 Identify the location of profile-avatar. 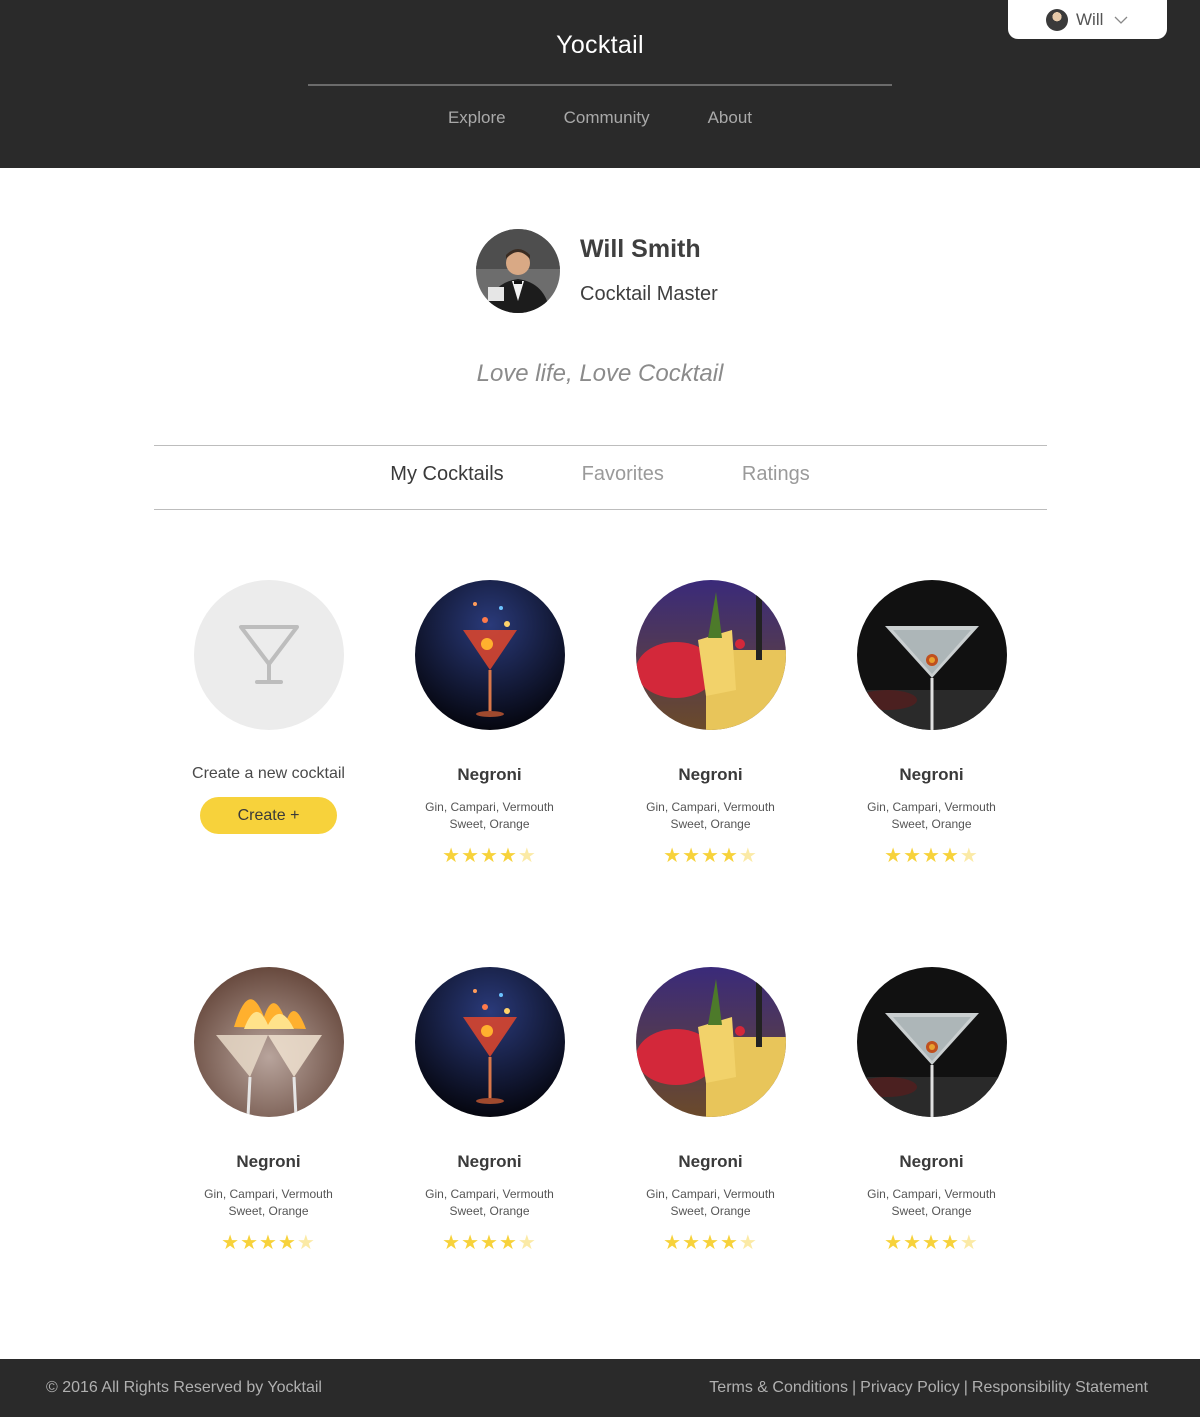
(518, 271).